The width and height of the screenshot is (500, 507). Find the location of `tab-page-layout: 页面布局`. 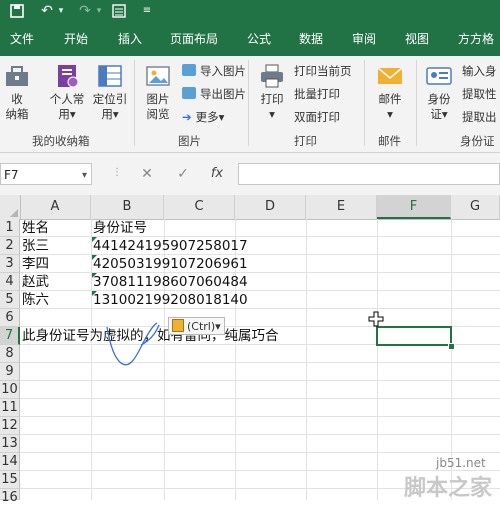

tab-page-layout: 页面布局 is located at coordinates (194, 39).